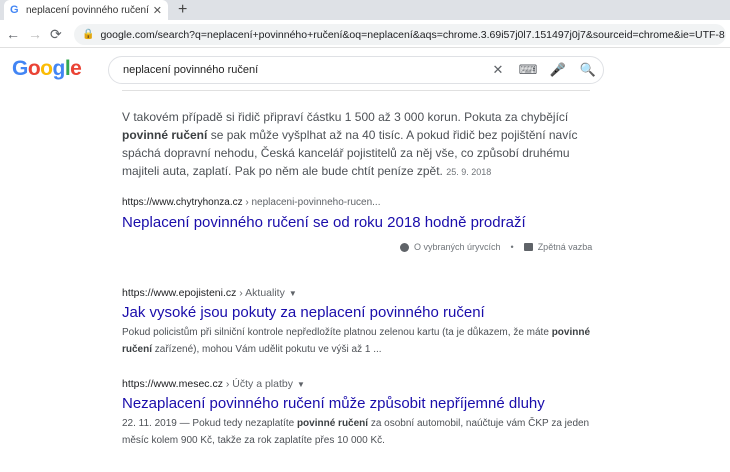  What do you see at coordinates (257, 384) in the screenshot?
I see `cite-path: › Účty a platby` at bounding box center [257, 384].